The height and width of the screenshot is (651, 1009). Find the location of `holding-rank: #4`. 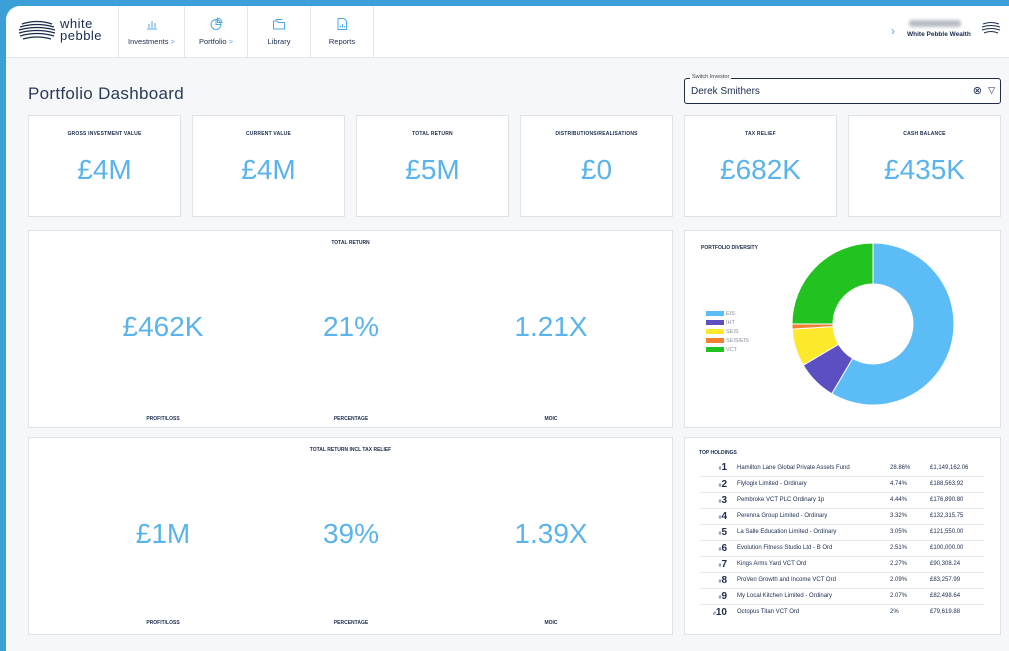

holding-rank: #4 is located at coordinates (717, 516).